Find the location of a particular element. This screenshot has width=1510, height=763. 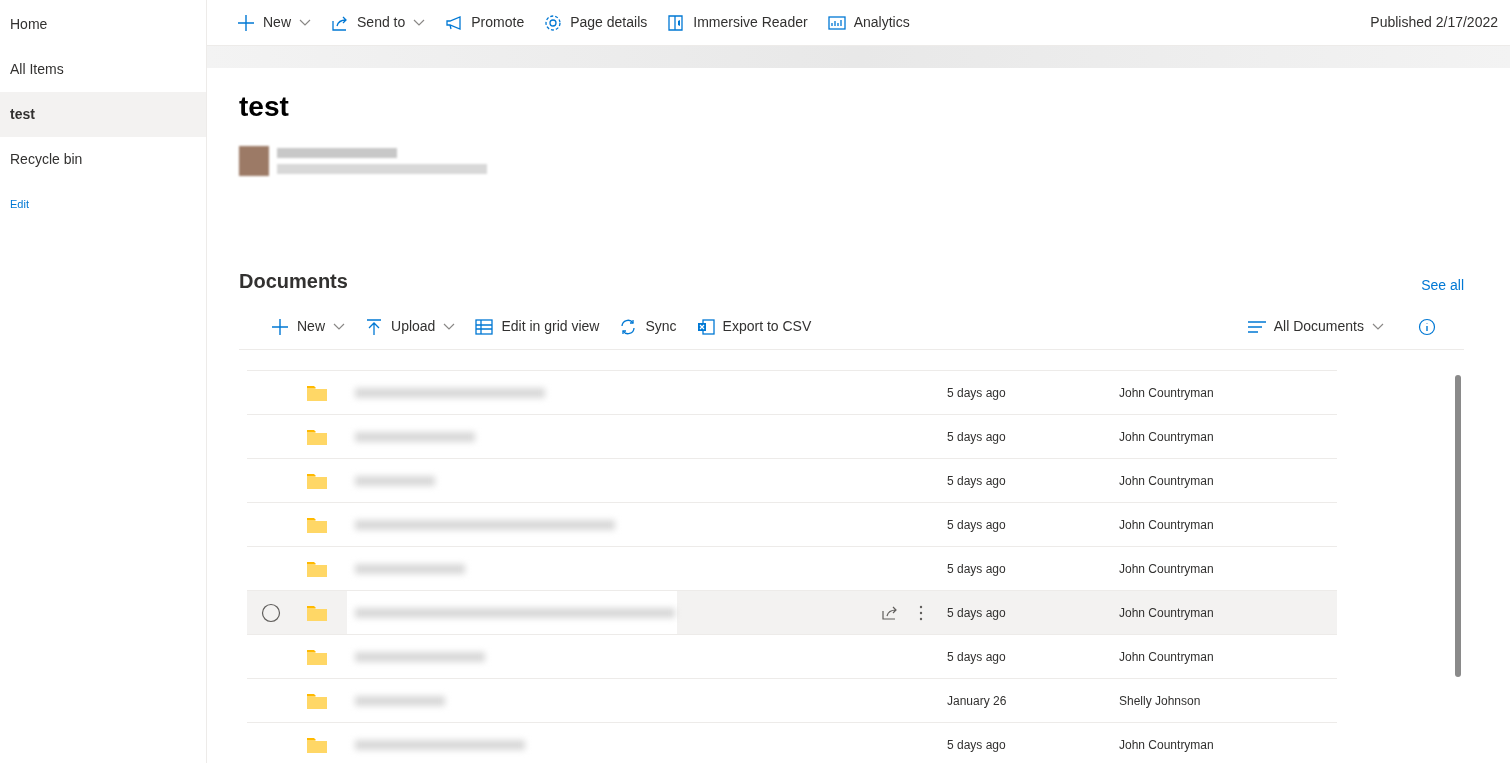

chevron-down-icon is located at coordinates (1378, 326).